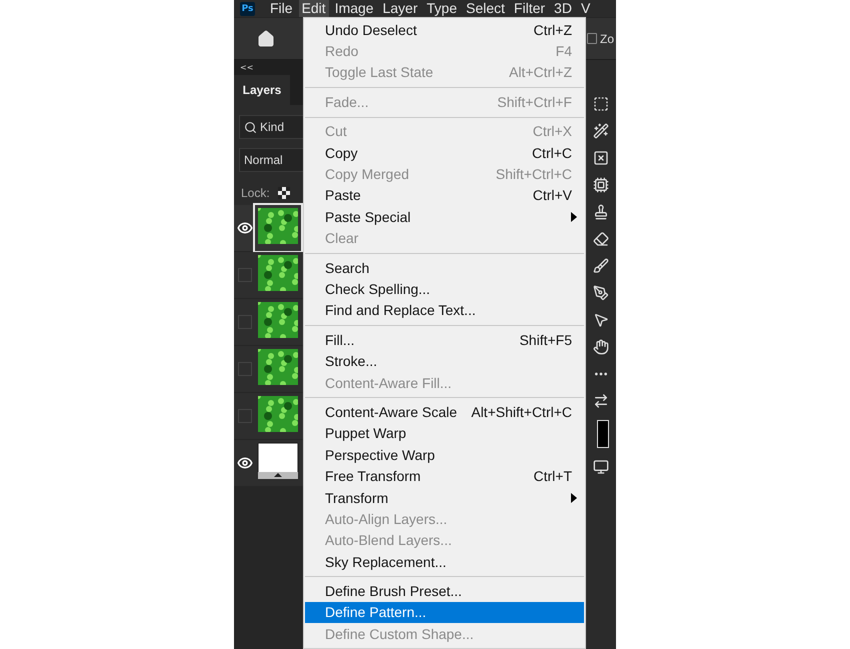  What do you see at coordinates (444, 29) in the screenshot?
I see `menu-item: Undo Deselect Ctrl+Z` at bounding box center [444, 29].